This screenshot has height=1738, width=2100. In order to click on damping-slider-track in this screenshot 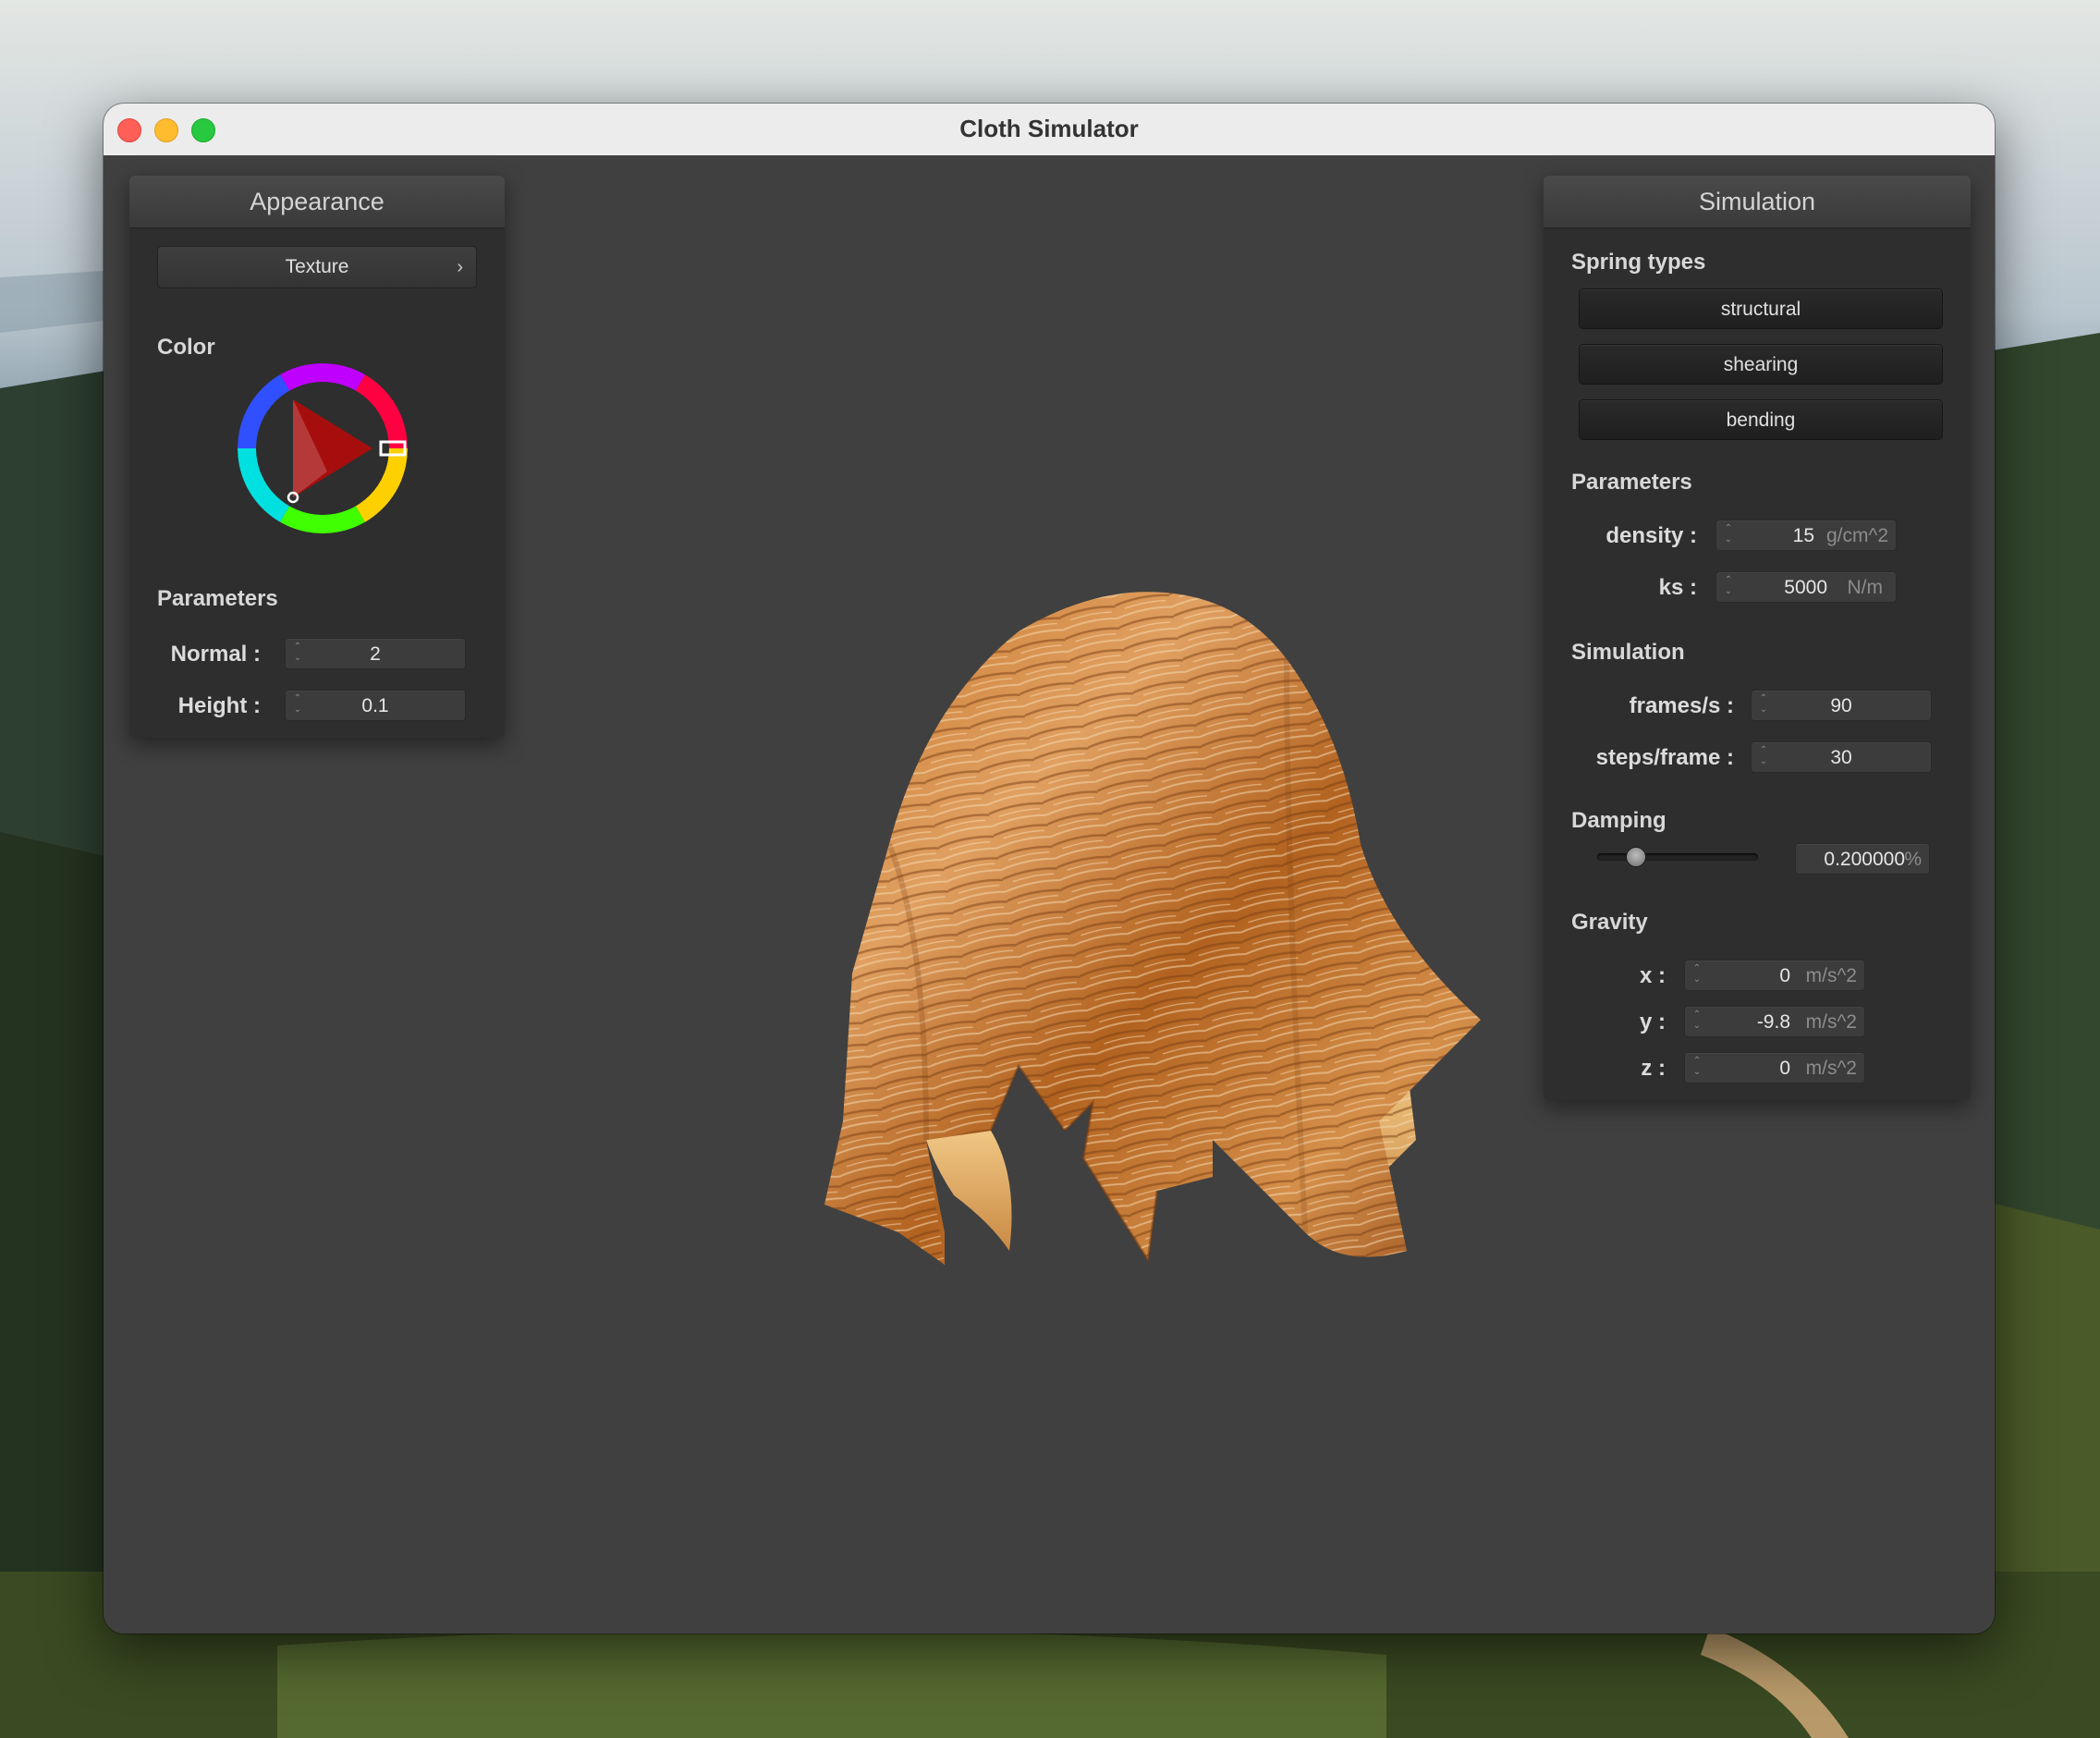, I will do `click(1677, 857)`.